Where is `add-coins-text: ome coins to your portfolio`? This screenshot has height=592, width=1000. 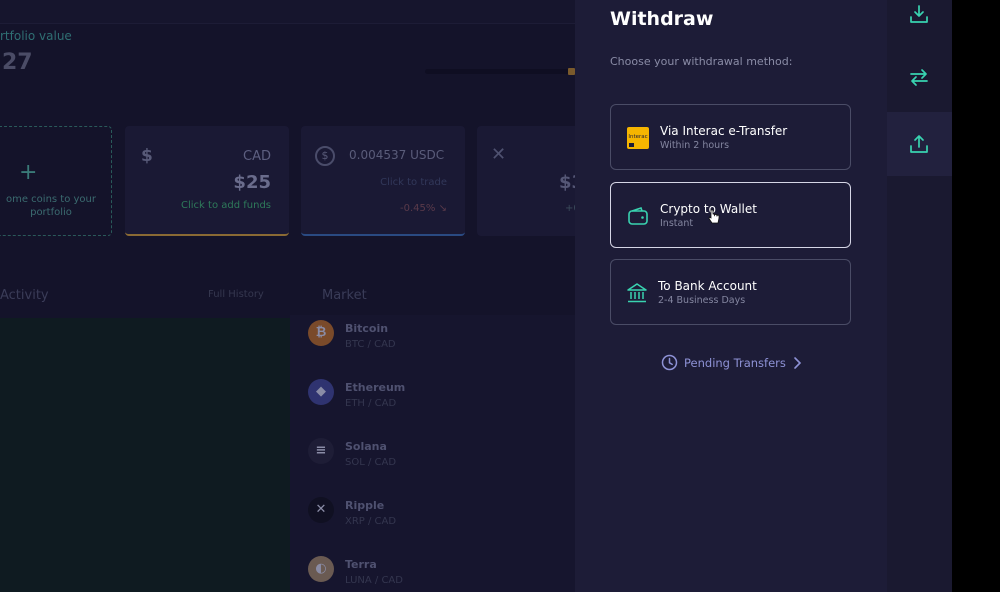
add-coins-text: ome coins to your portfolio is located at coordinates (50, 206).